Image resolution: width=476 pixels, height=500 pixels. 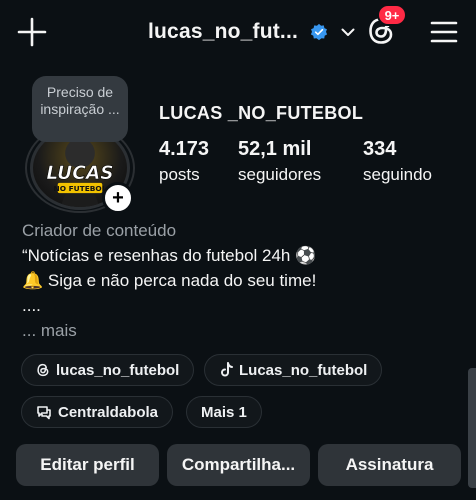 I want to click on avatar-logo-line1: LUCAS, so click(x=79, y=173).